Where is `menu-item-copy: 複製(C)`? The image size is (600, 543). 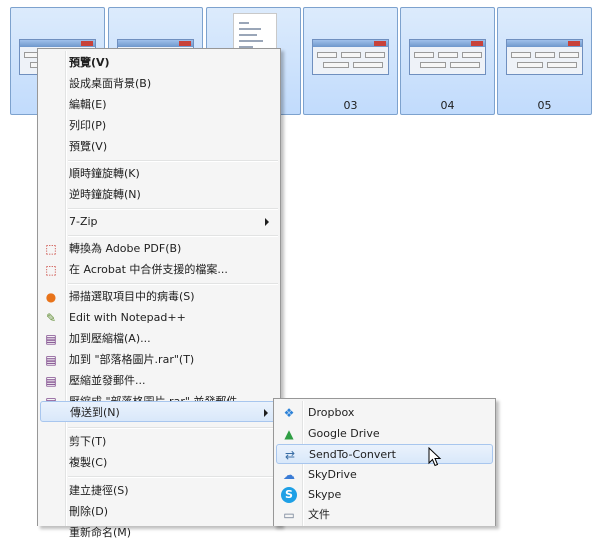
menu-item-copy: 複製(C) is located at coordinates (159, 462).